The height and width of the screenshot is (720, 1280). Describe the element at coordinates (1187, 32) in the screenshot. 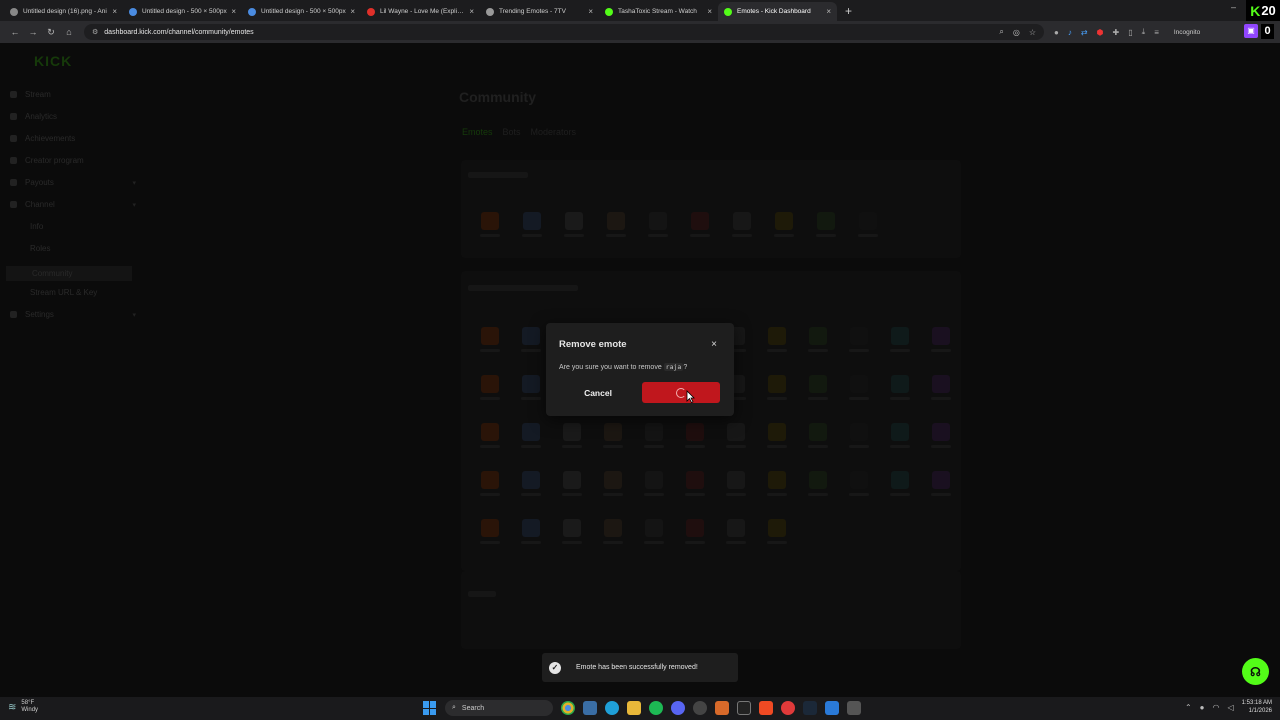

I see `incognito-indicator: Incognito` at that location.